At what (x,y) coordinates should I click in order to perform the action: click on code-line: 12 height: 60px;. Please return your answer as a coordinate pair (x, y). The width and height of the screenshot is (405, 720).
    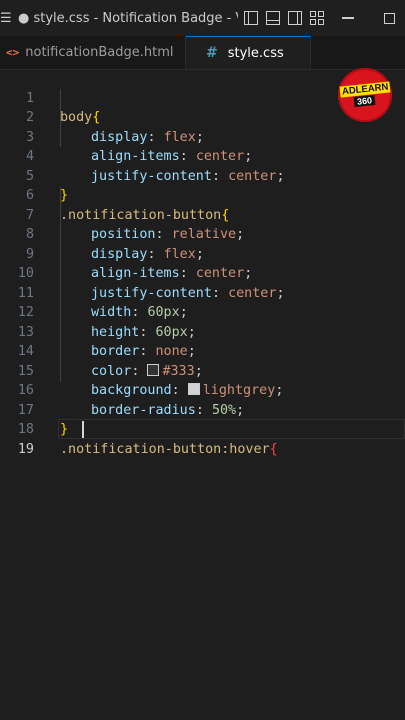
    Looking at the image, I should click on (98, 312).